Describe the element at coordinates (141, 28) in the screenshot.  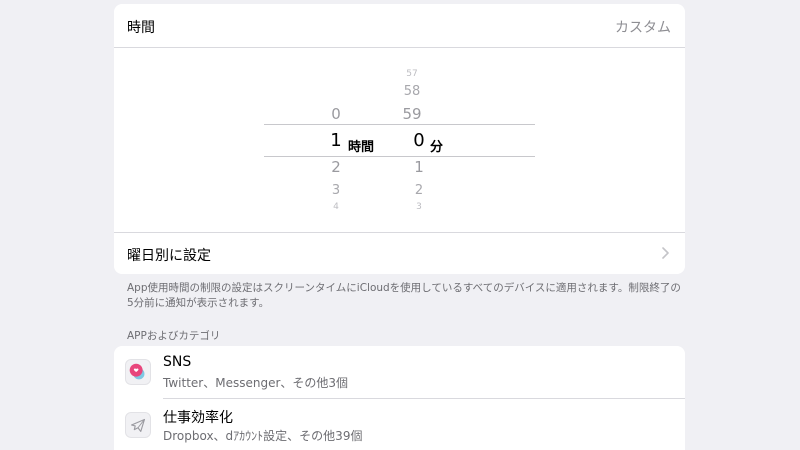
I see `time-row-label: 時間` at that location.